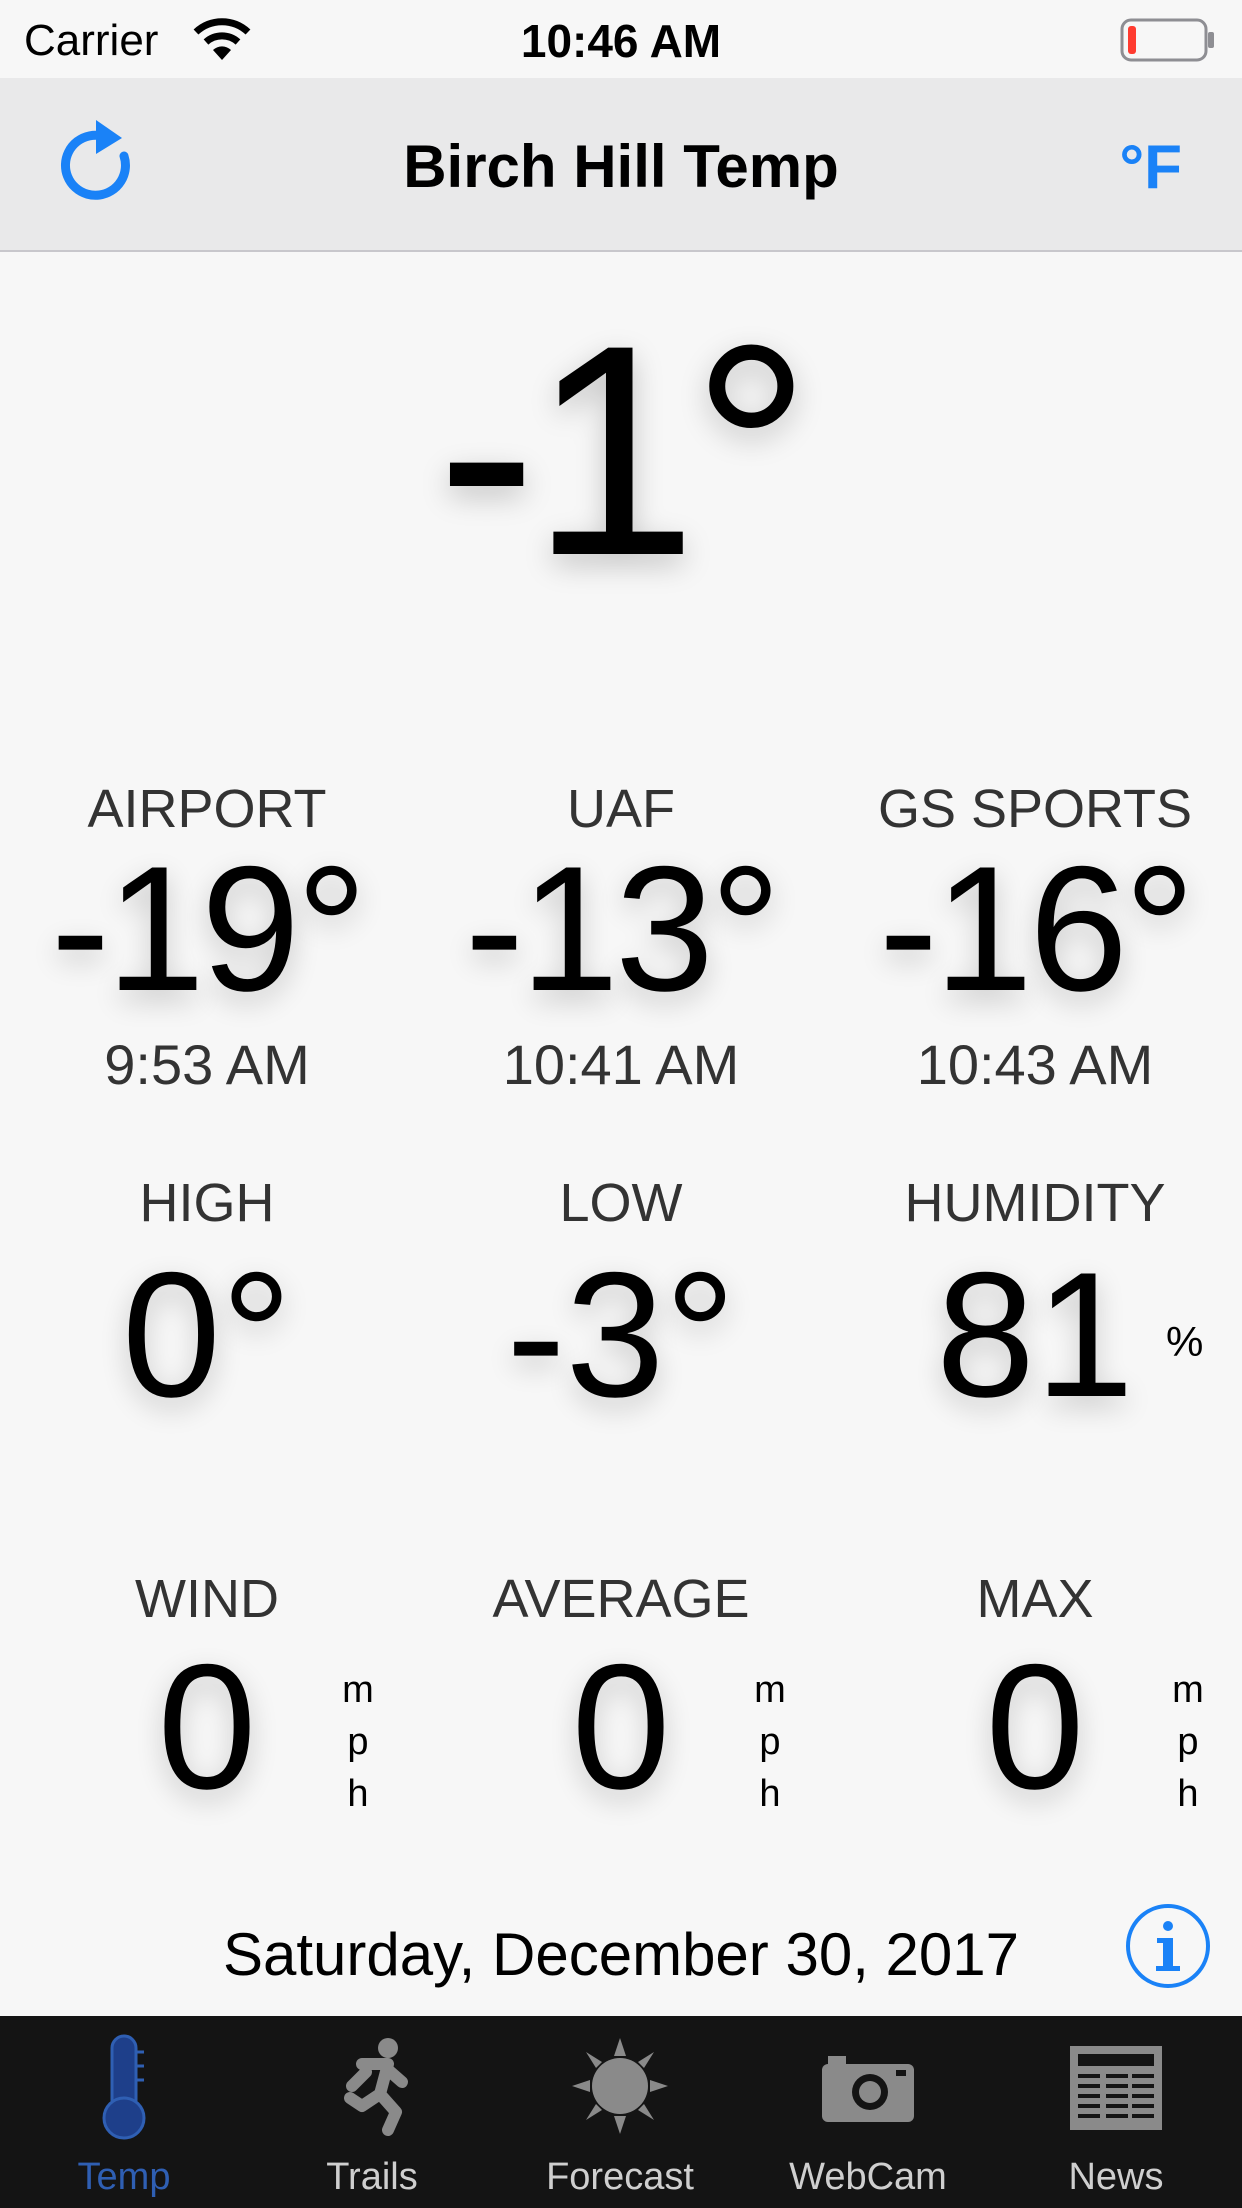 This screenshot has height=2208, width=1242. Describe the element at coordinates (621, 1334) in the screenshot. I see `low-value: -3°` at that location.